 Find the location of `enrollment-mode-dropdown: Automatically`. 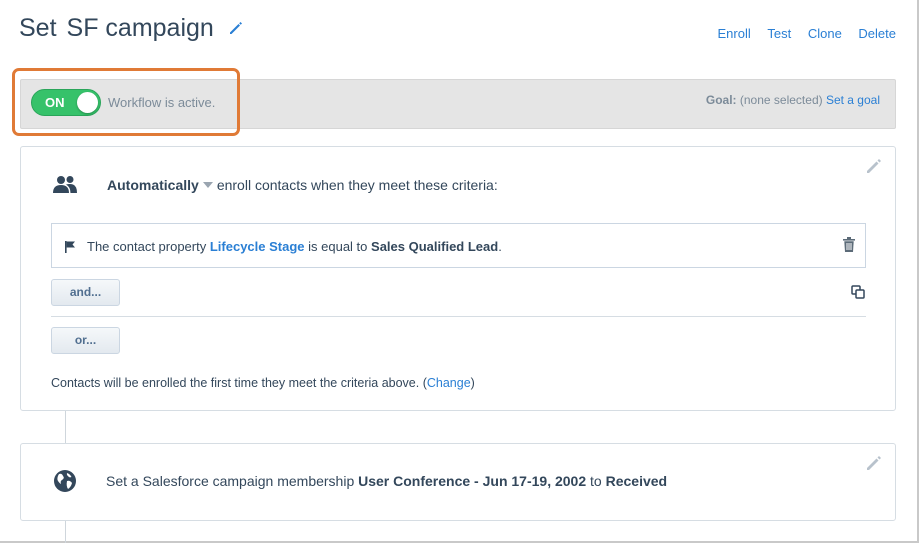

enrollment-mode-dropdown: Automatically is located at coordinates (153, 185).